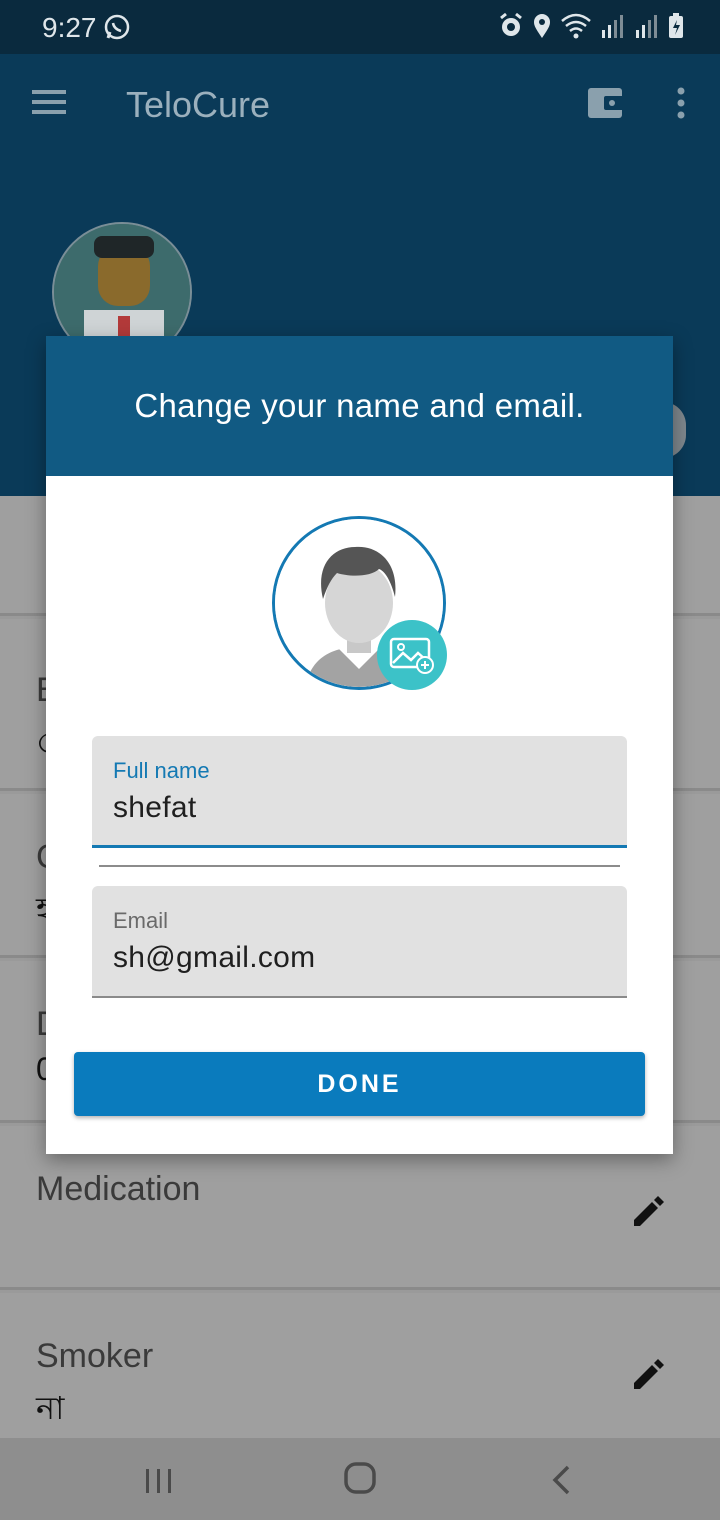 This screenshot has height=1520, width=720. I want to click on email-field: Email sh@gmail.com, so click(359, 942).